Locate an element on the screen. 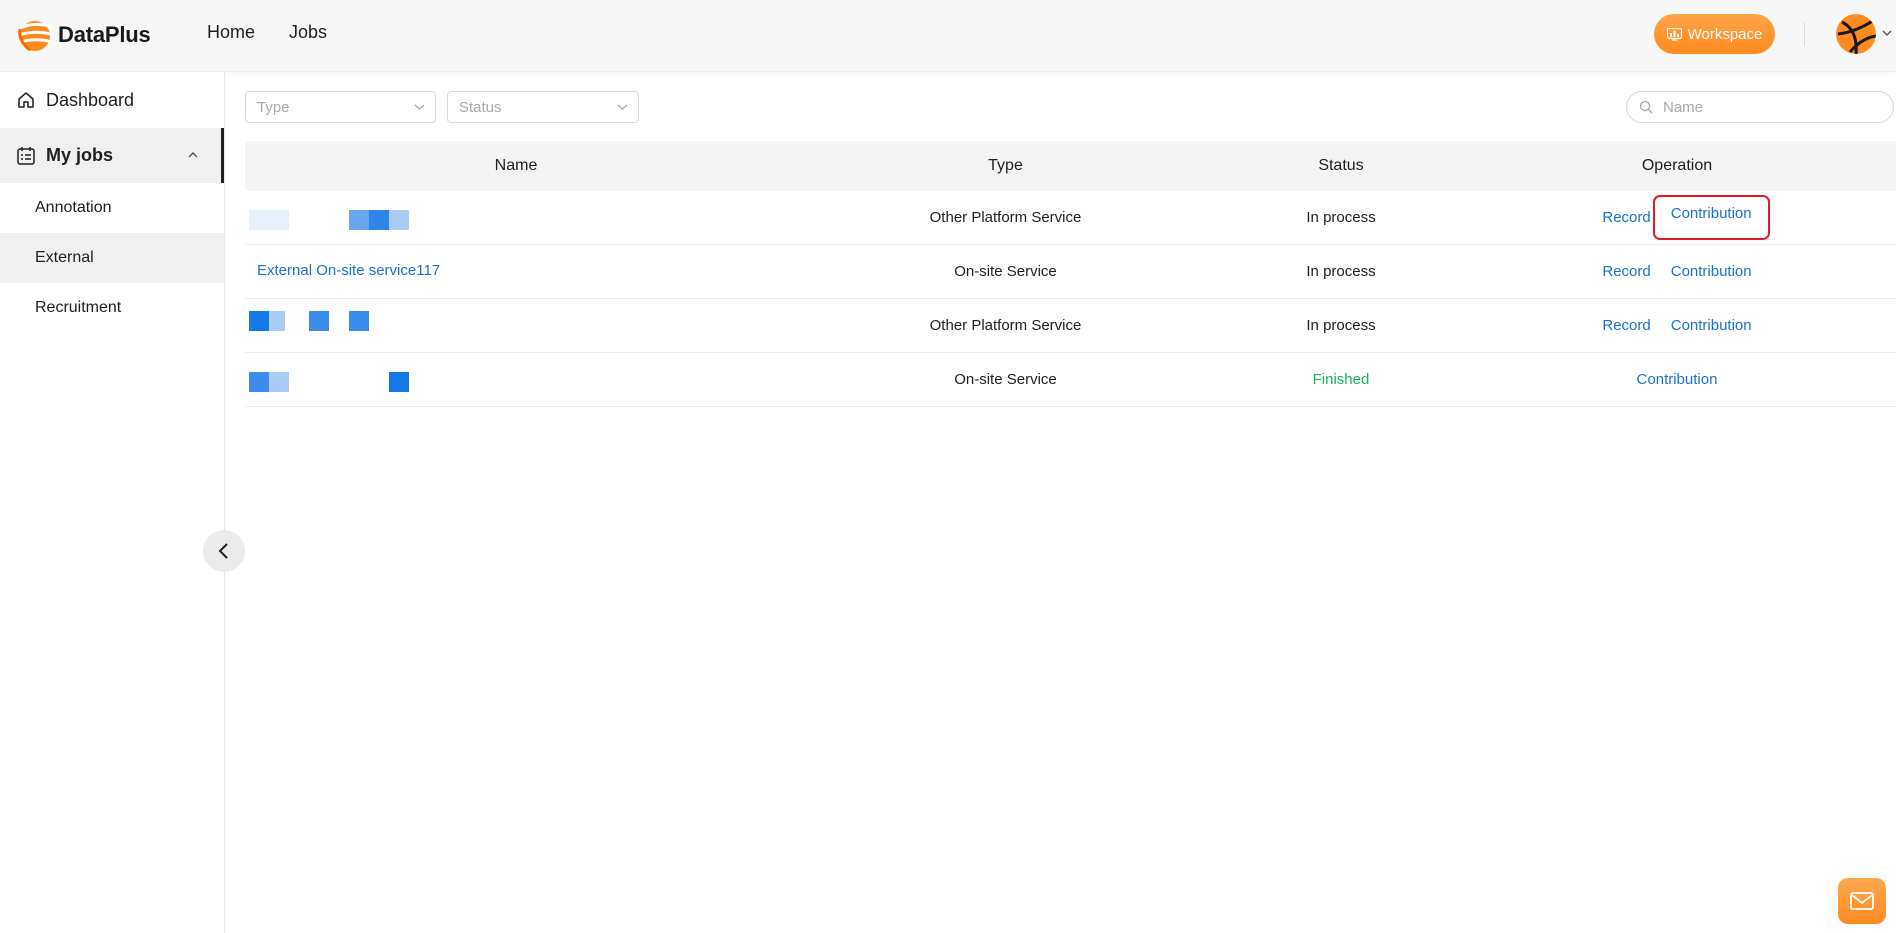 This screenshot has width=1896, height=933. column-header-name: Name is located at coordinates (516, 165).